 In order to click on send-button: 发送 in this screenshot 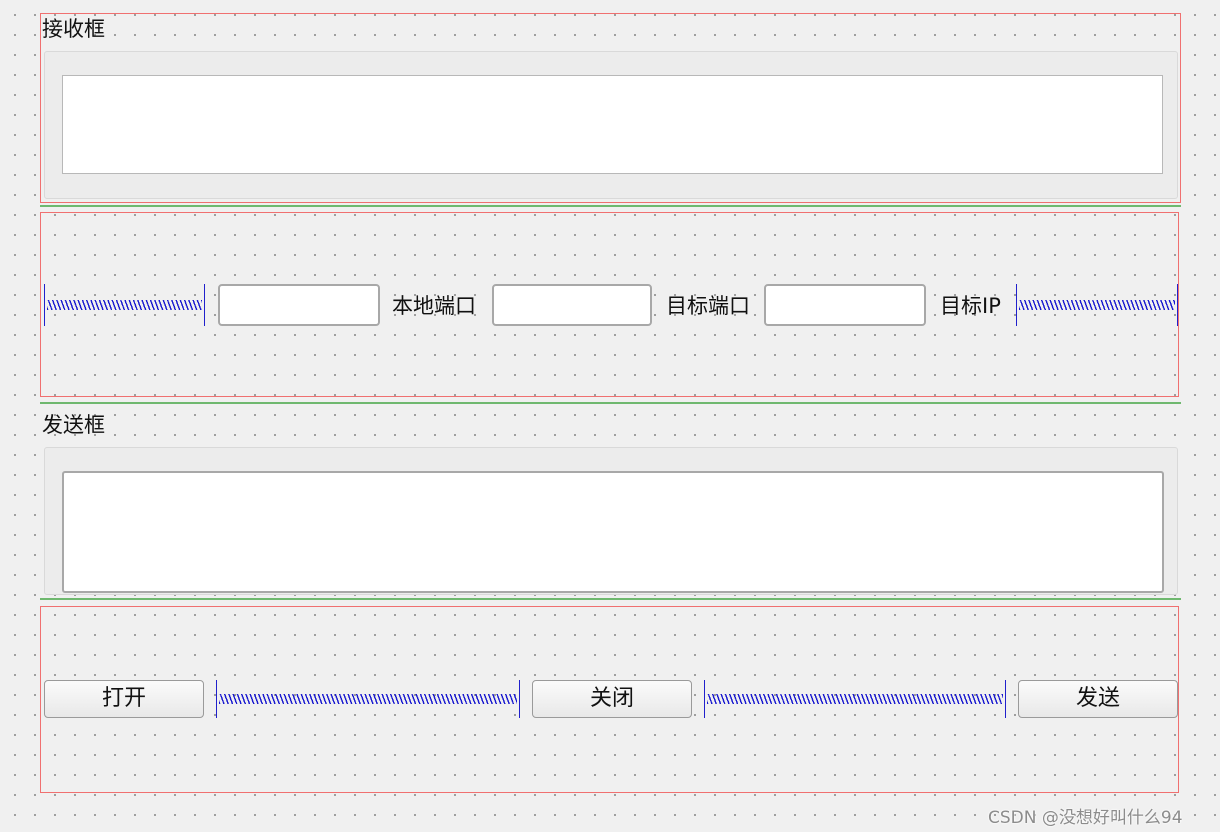, I will do `click(1098, 699)`.